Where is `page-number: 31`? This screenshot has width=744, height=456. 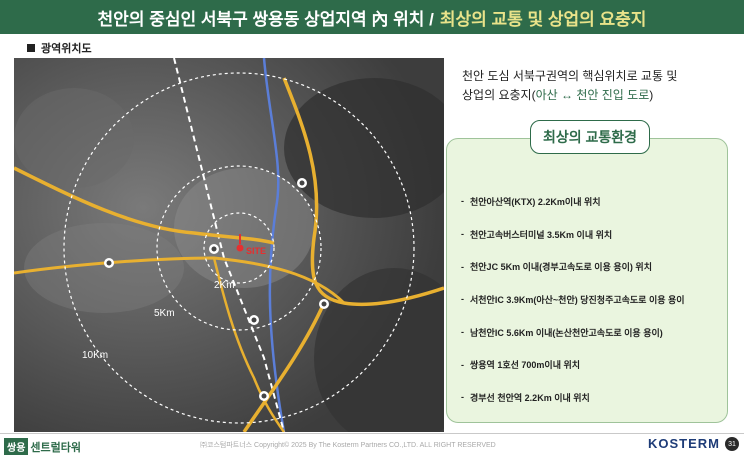 page-number: 31 is located at coordinates (732, 444).